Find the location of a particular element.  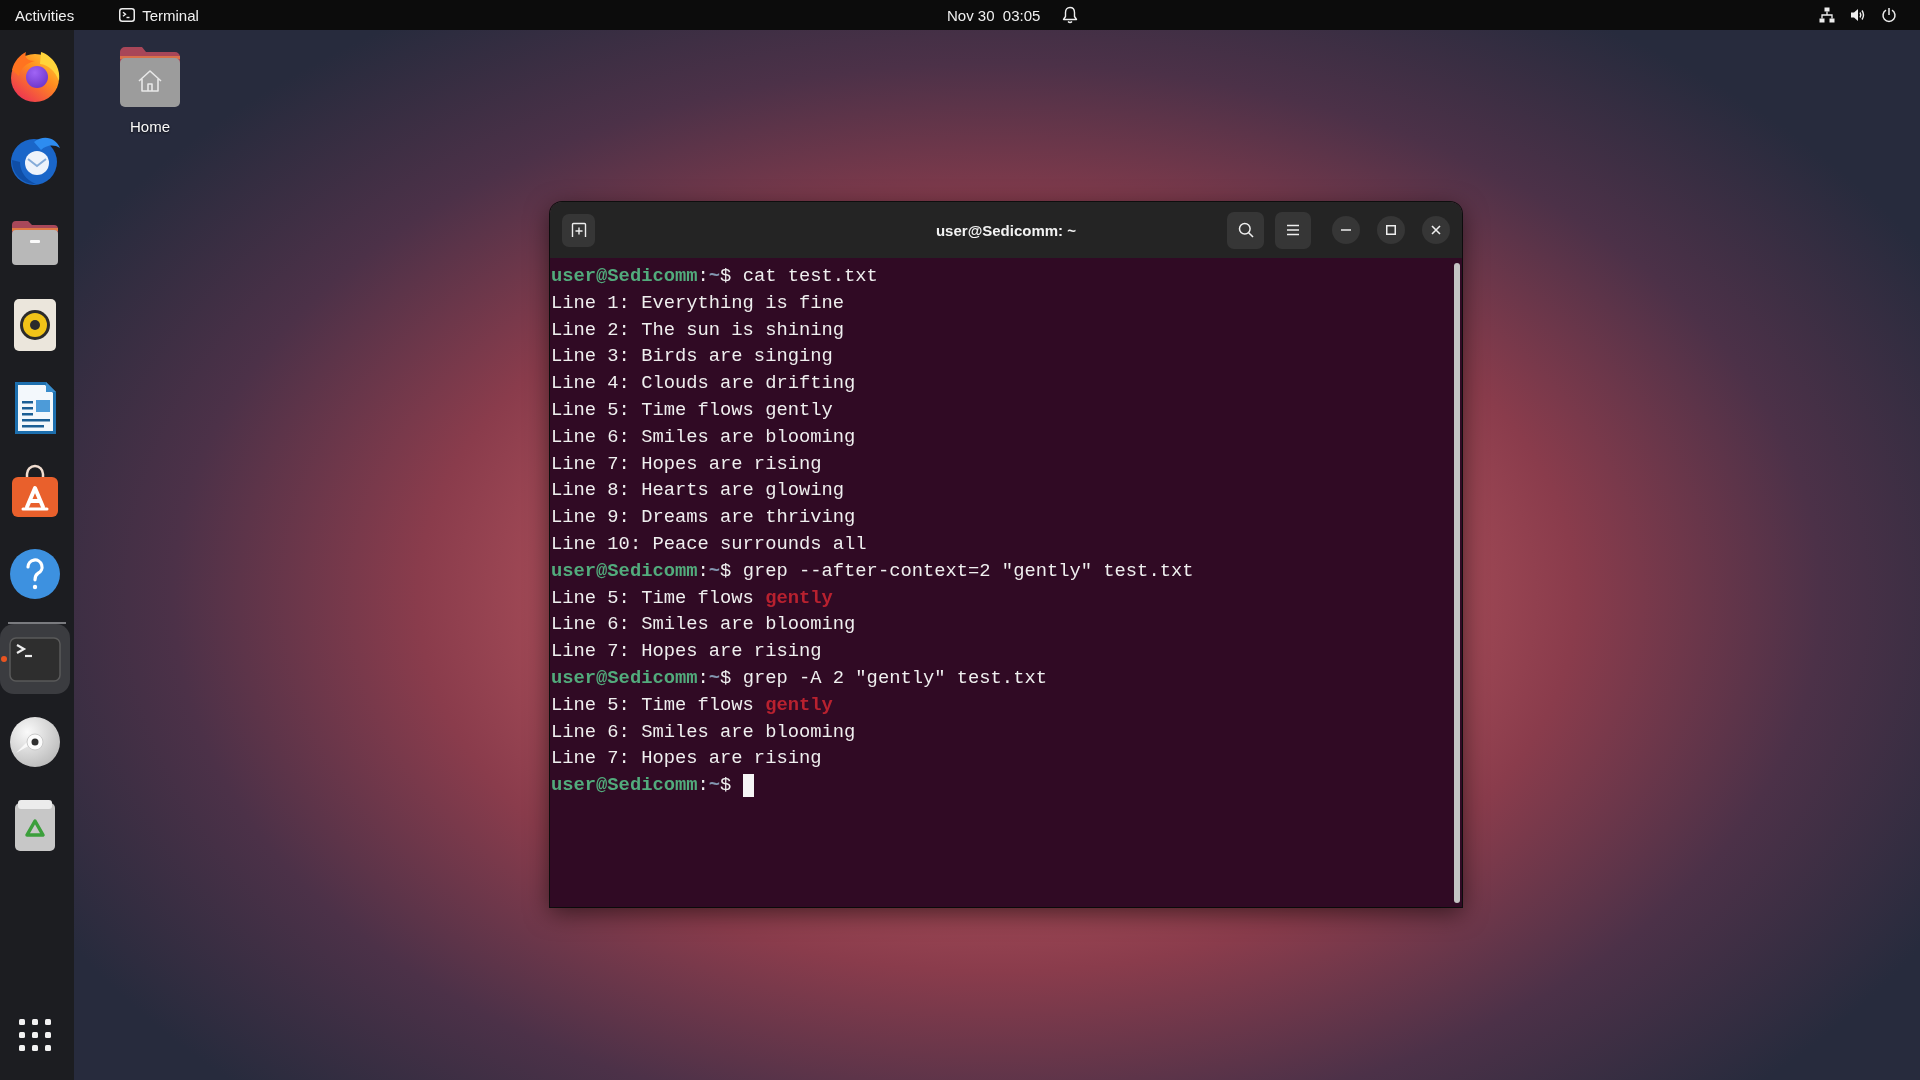

minimize-icon is located at coordinates (1346, 230).